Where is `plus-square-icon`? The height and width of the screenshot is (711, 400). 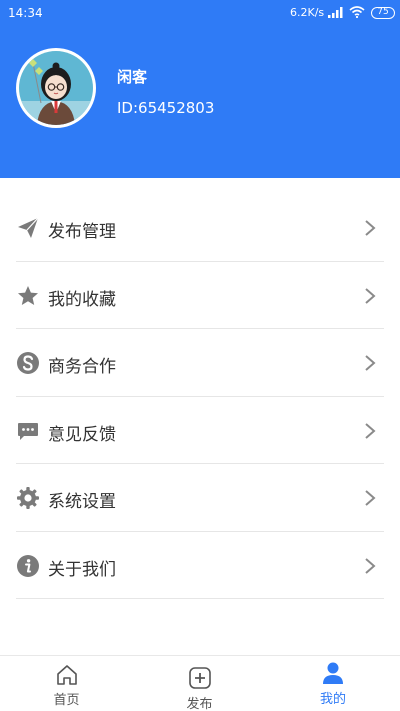
plus-square-icon is located at coordinates (200, 678).